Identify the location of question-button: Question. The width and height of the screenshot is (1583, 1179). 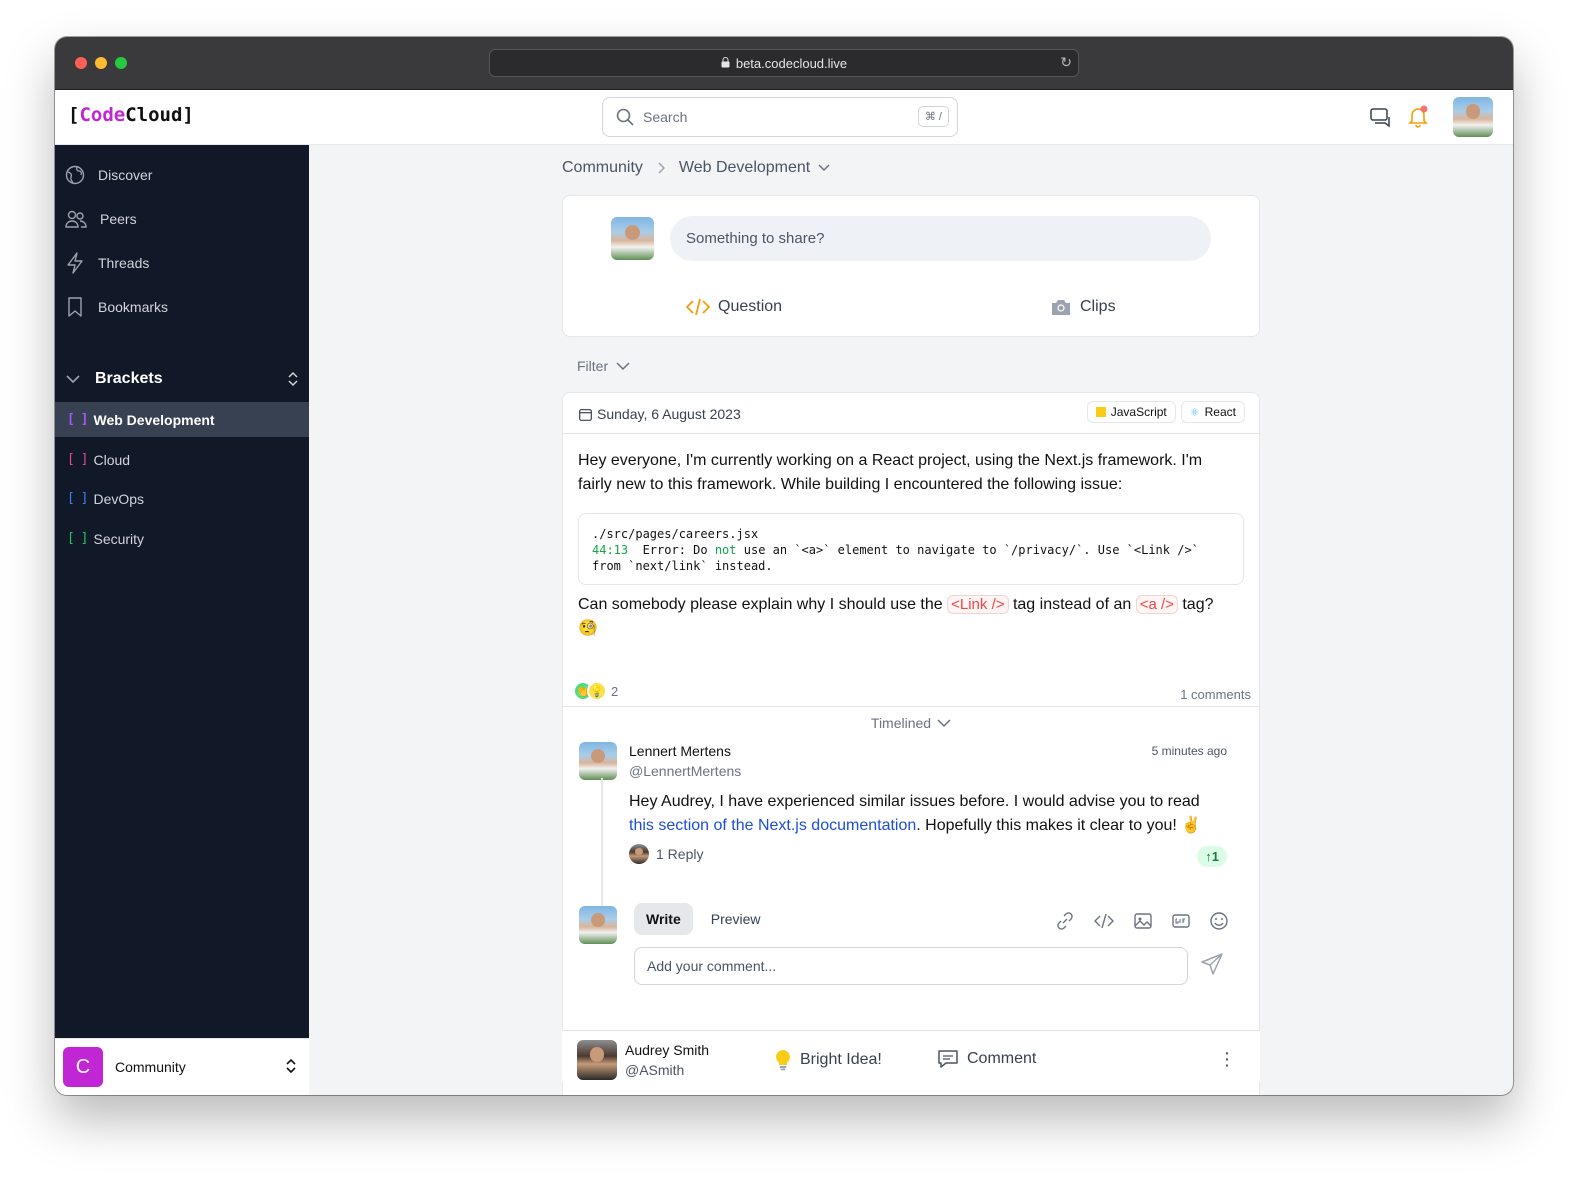
(734, 307).